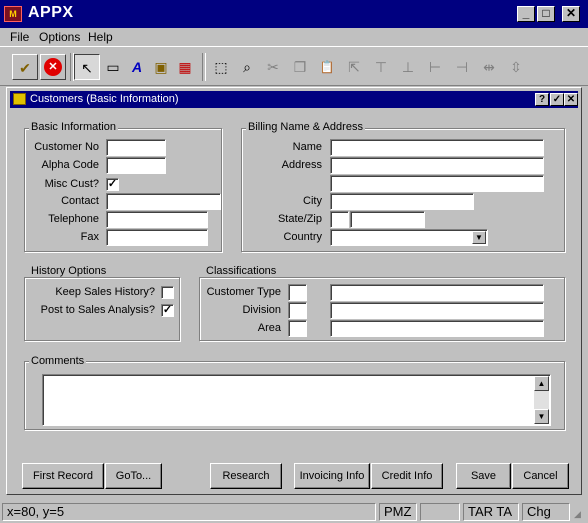 The width and height of the screenshot is (588, 523). What do you see at coordinates (437, 165) in the screenshot?
I see `address-line1-field` at bounding box center [437, 165].